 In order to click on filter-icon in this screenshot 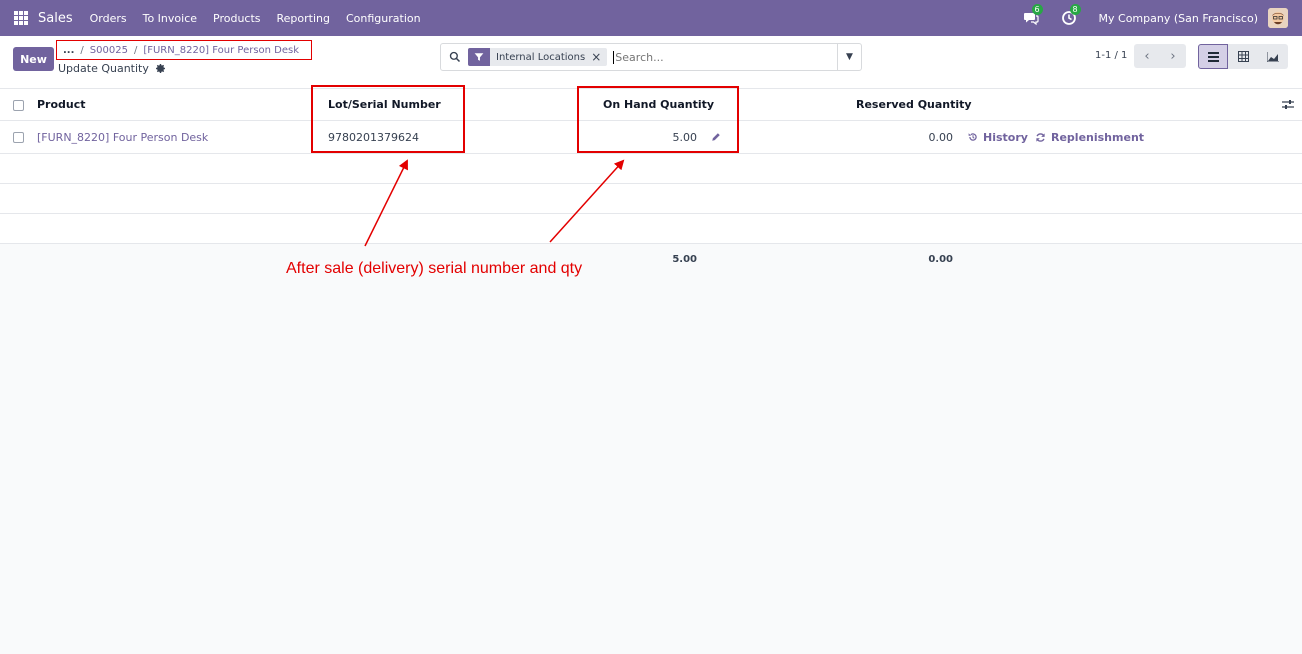, I will do `click(479, 57)`.